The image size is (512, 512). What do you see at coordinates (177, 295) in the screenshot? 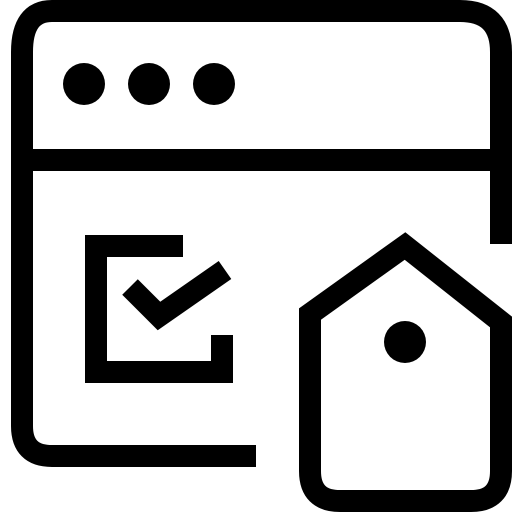
I see `checkmark-icon` at bounding box center [177, 295].